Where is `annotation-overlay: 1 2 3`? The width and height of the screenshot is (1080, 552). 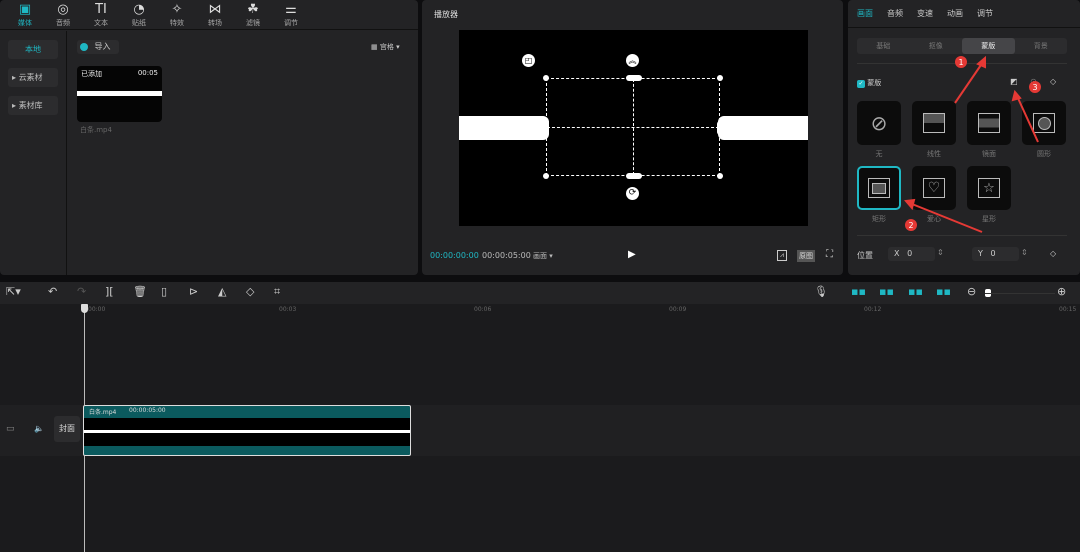 annotation-overlay: 1 2 3 is located at coordinates (972, 144).